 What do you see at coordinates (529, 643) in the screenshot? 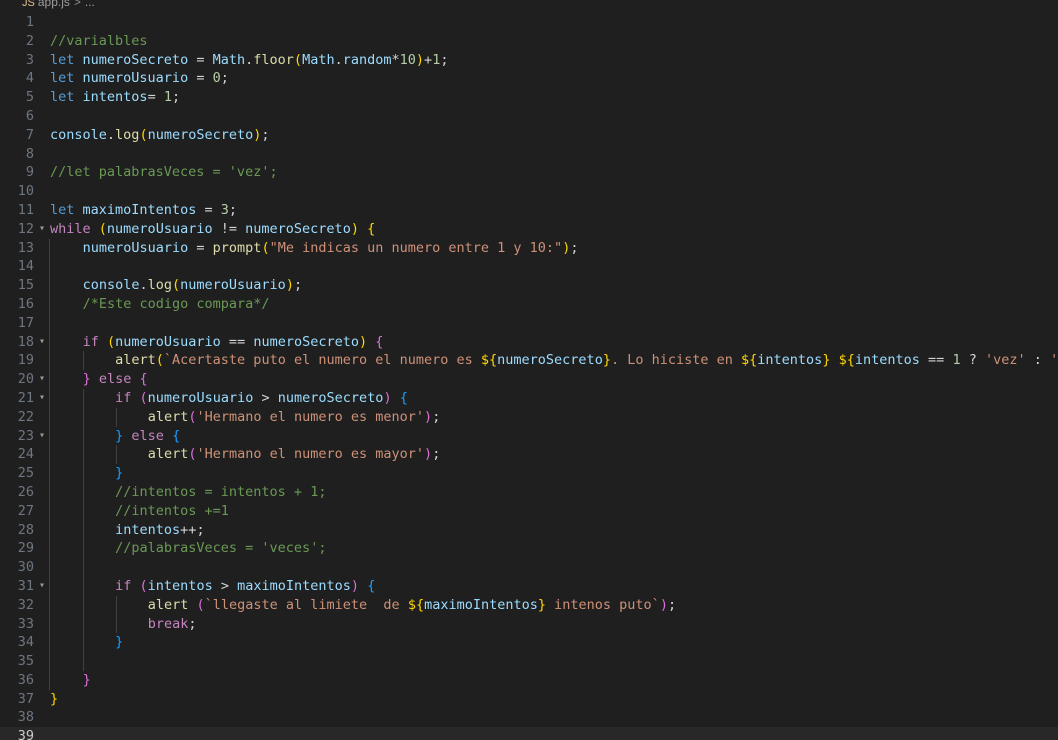
I see `code-line: 34 }` at bounding box center [529, 643].